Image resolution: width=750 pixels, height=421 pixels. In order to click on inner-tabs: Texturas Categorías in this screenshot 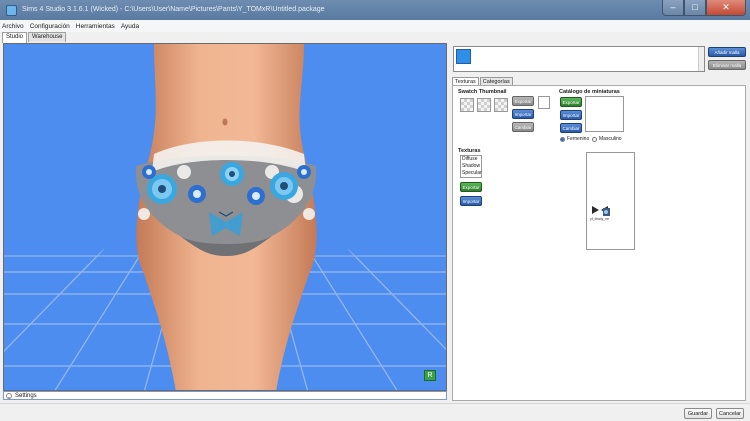, I will do `click(483, 81)`.